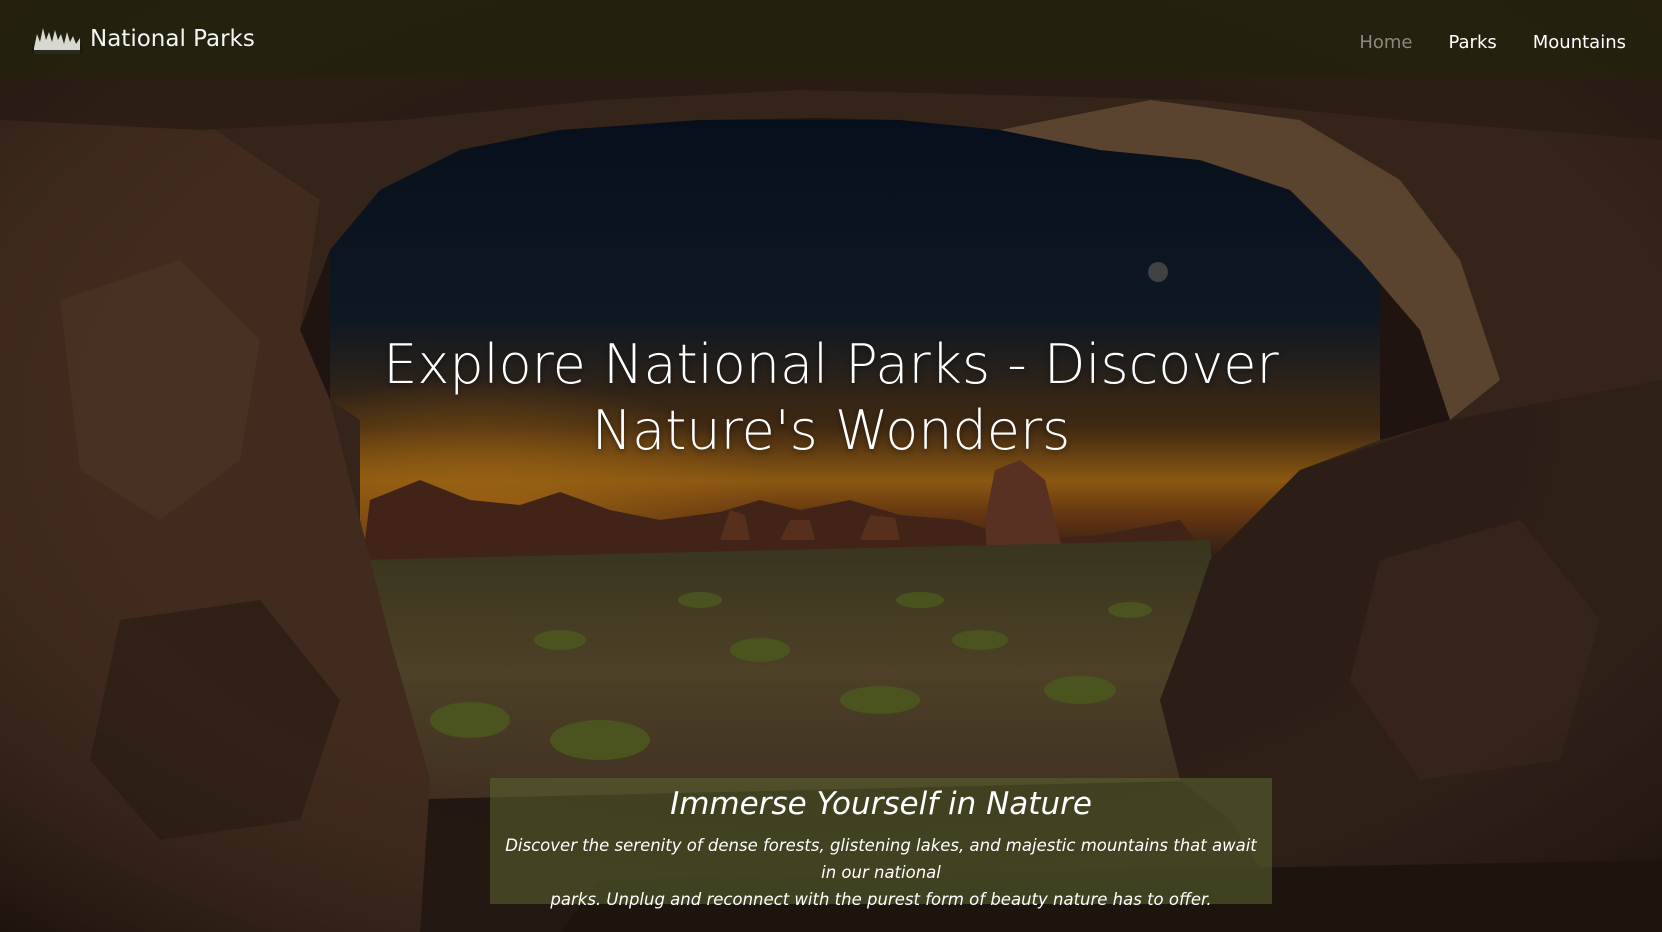 This screenshot has height=932, width=1662. I want to click on hero-title-line-2: Nature's Wonders, so click(831, 431).